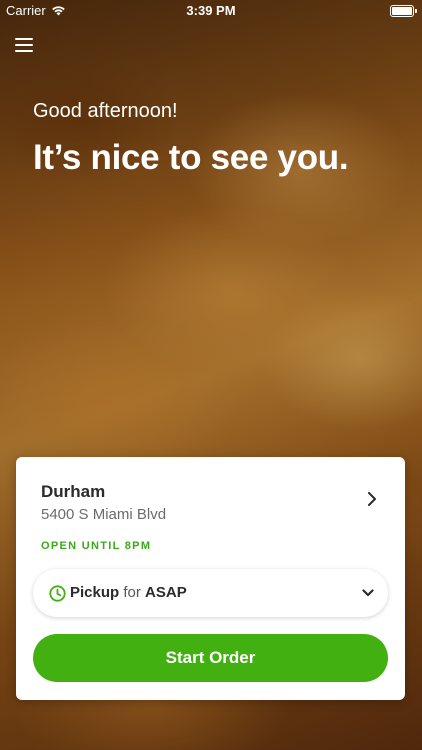 The width and height of the screenshot is (422, 750). I want to click on start-order-button: Start Order, so click(210, 658).